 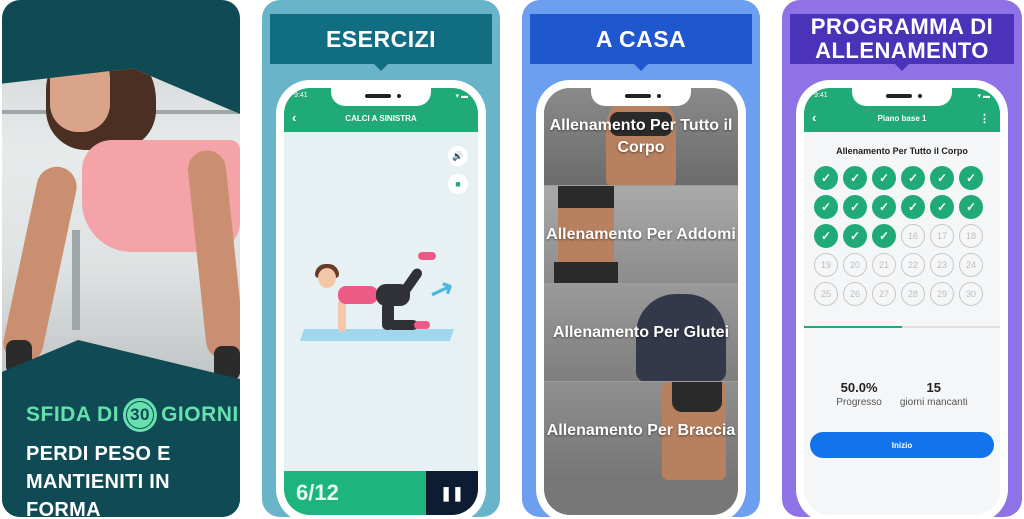 I want to click on workout-card-title: Allenamento Per Braccia, so click(x=641, y=430).